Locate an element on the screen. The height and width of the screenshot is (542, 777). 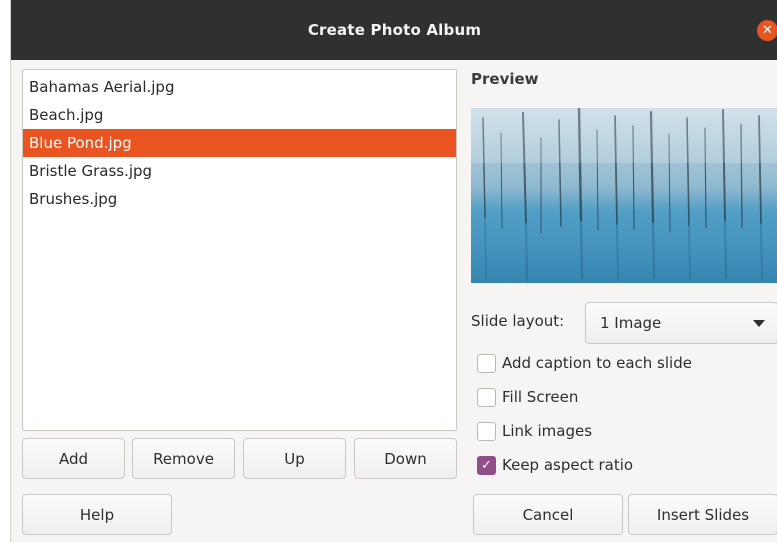
keep-aspect-checkbox: ✓ is located at coordinates (486, 465).